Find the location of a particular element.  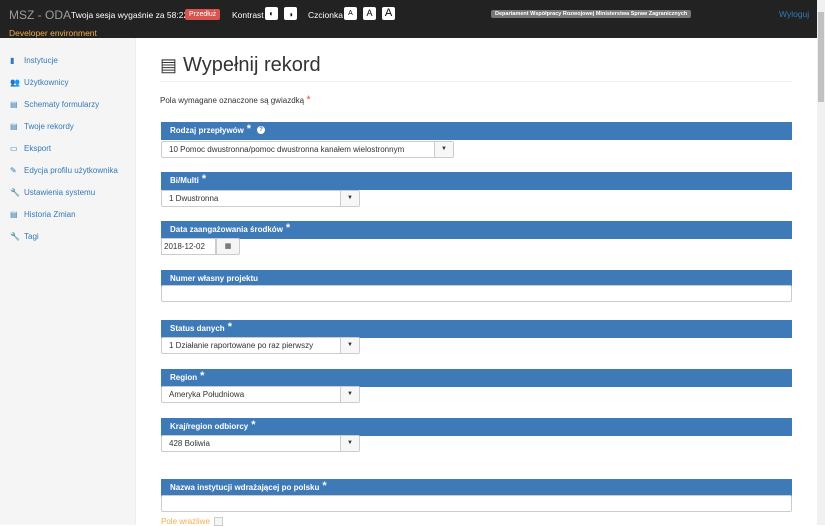

sidebar-item-uzytkownicy: 👥 Użytkownicy is located at coordinates (39, 82).